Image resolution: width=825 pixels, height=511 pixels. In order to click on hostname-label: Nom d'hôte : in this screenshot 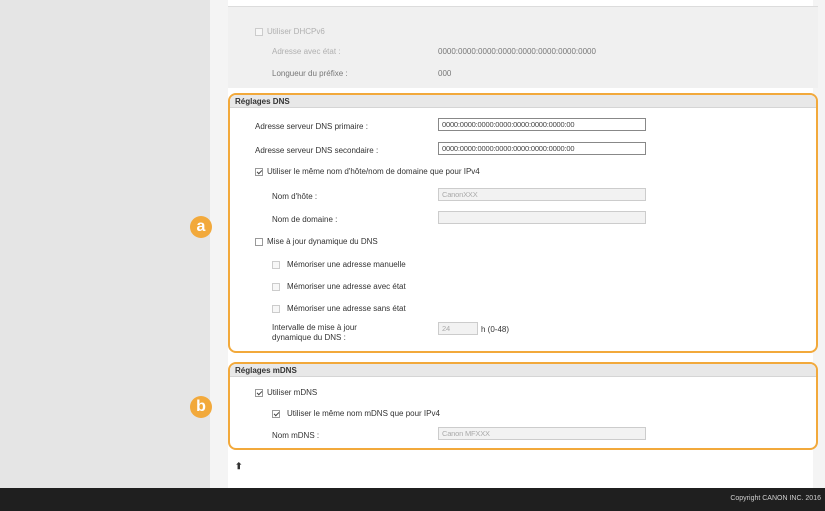, I will do `click(295, 196)`.